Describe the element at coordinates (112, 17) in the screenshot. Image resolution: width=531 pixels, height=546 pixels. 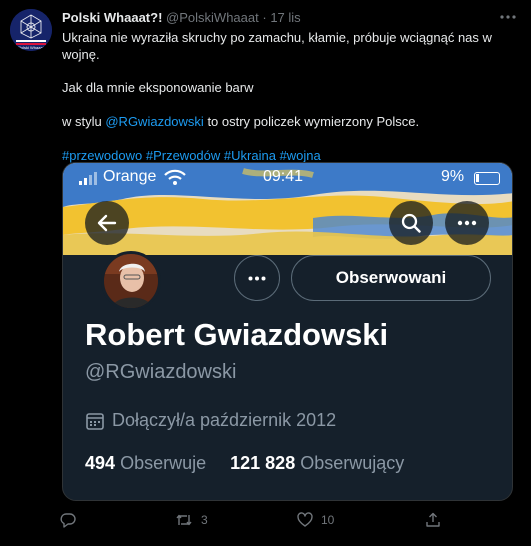
I see `author-name: Polski Whaaat?!` at that location.